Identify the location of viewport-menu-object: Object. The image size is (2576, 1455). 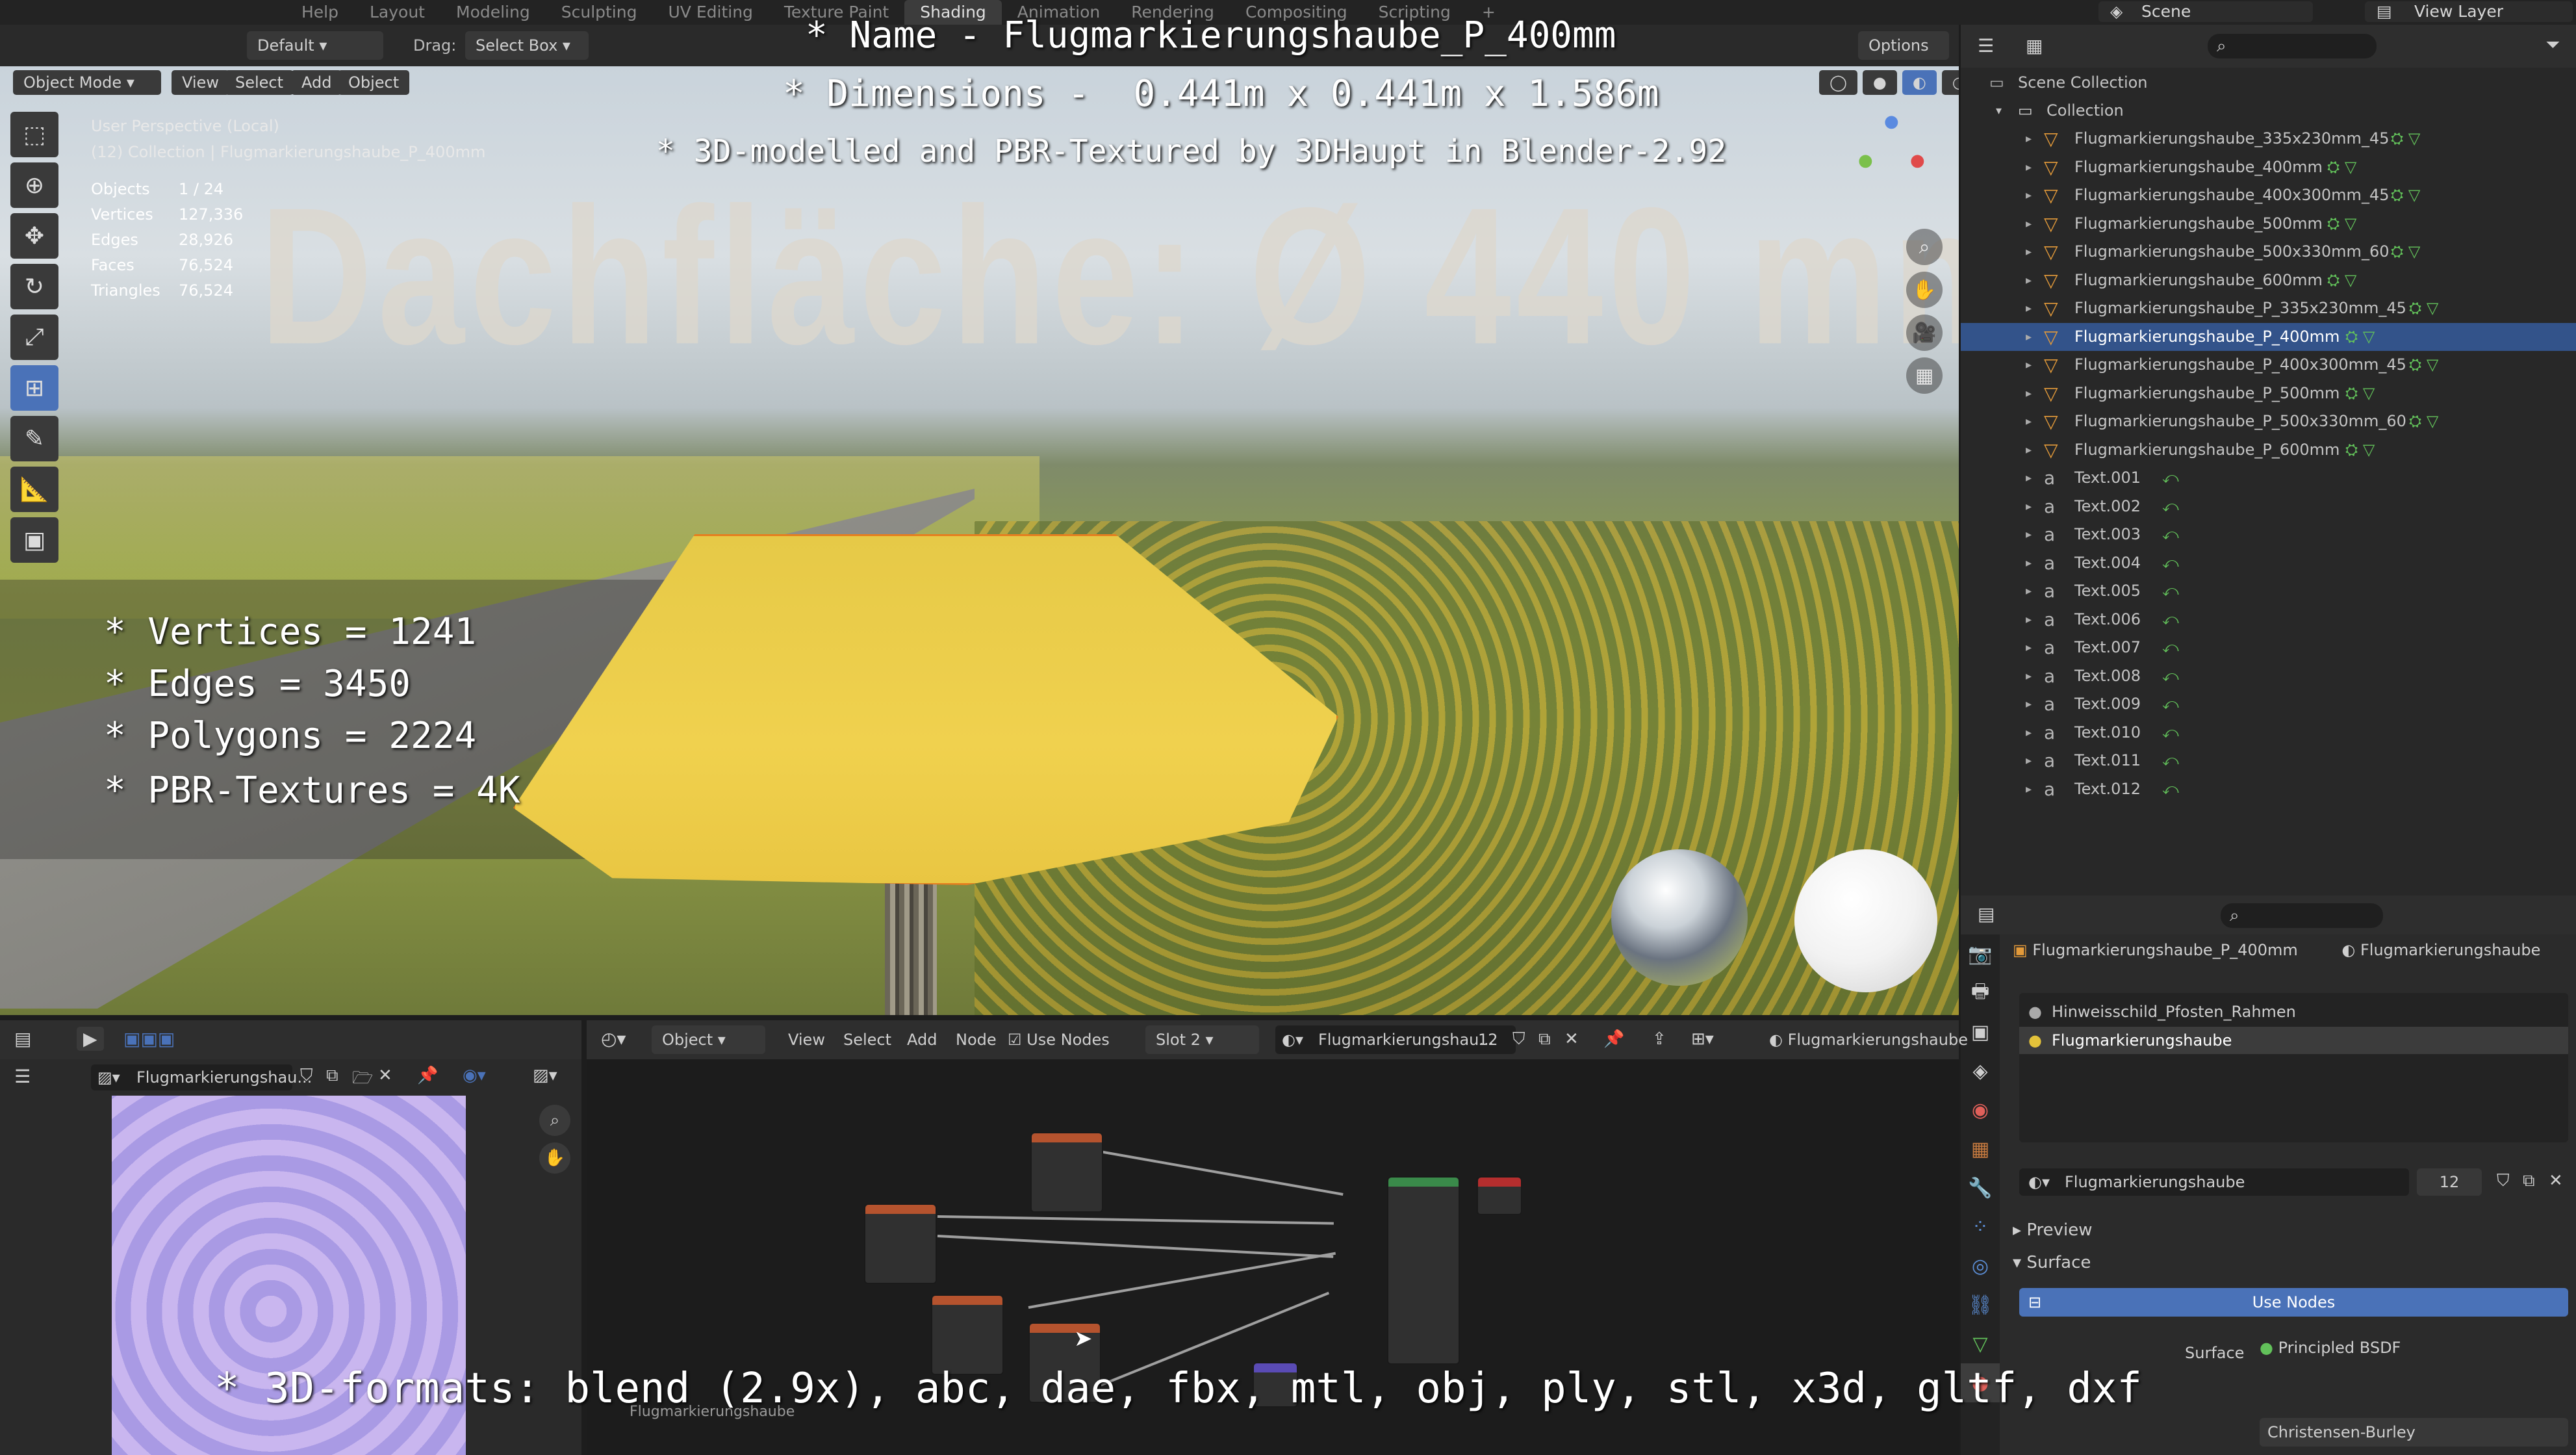
(374, 83).